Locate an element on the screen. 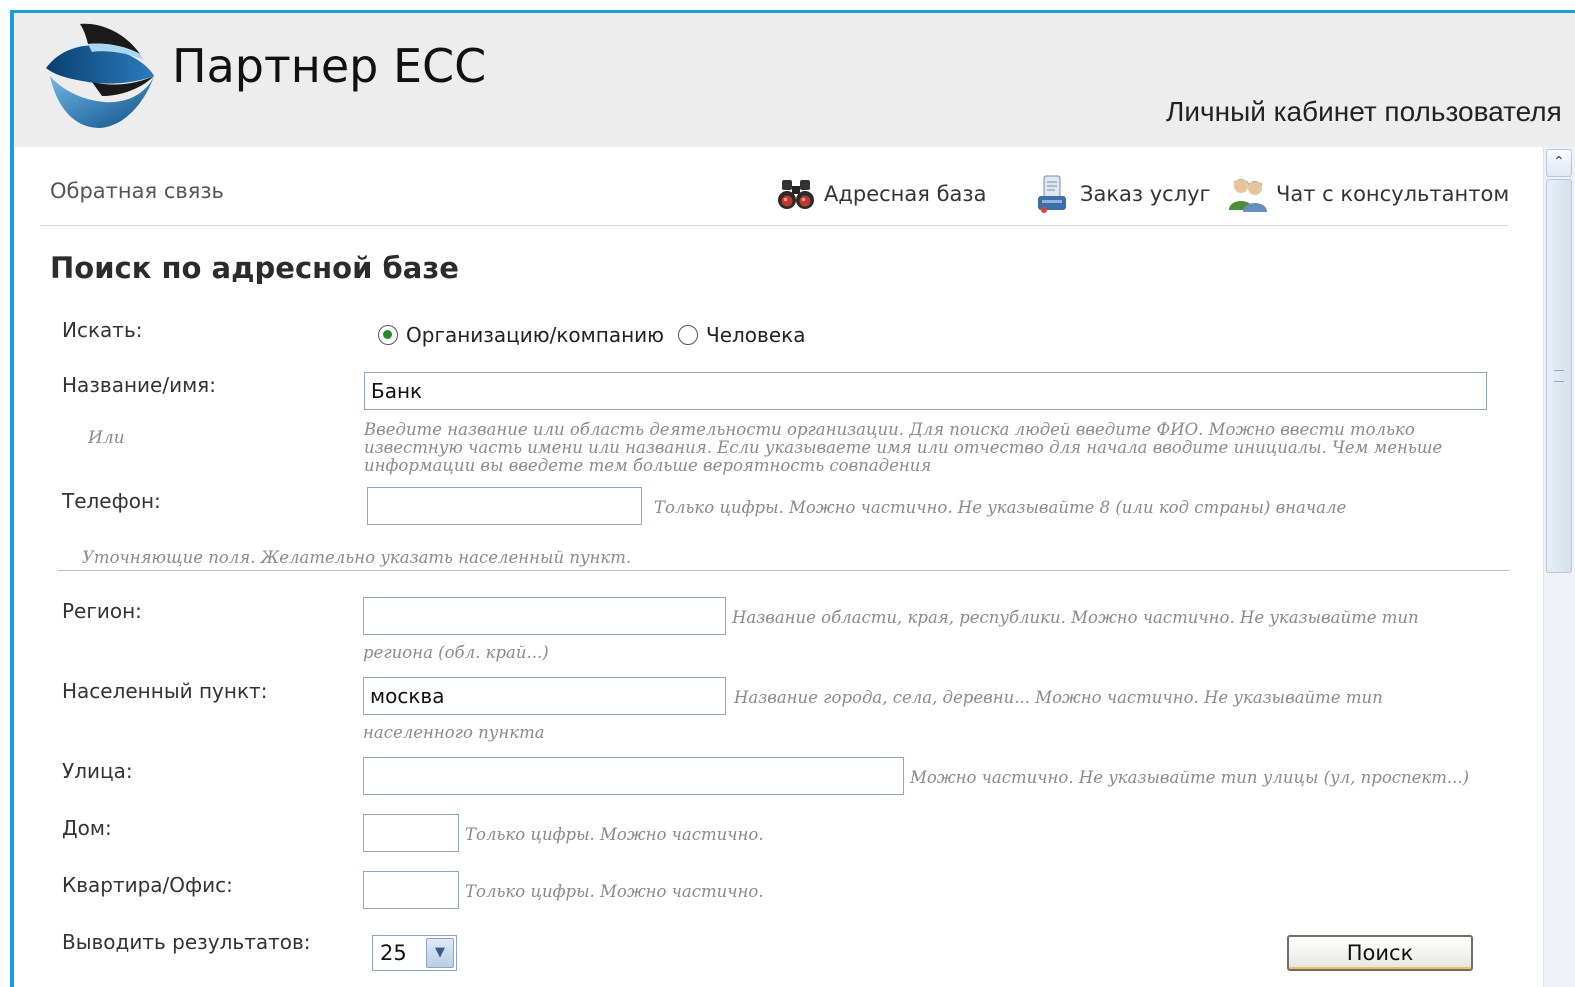 The height and width of the screenshot is (987, 1575). services-order-icon is located at coordinates (1052, 194).